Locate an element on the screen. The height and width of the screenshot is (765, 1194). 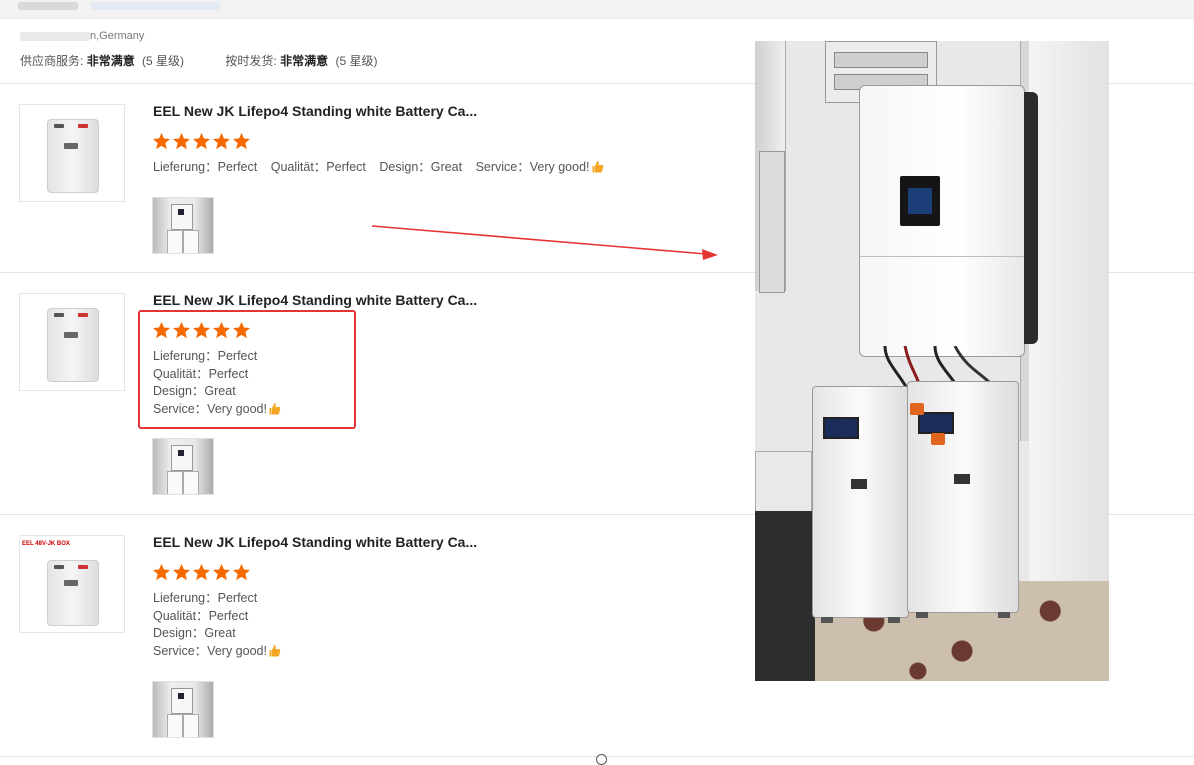
photo-battery-right is located at coordinates (963, 499).